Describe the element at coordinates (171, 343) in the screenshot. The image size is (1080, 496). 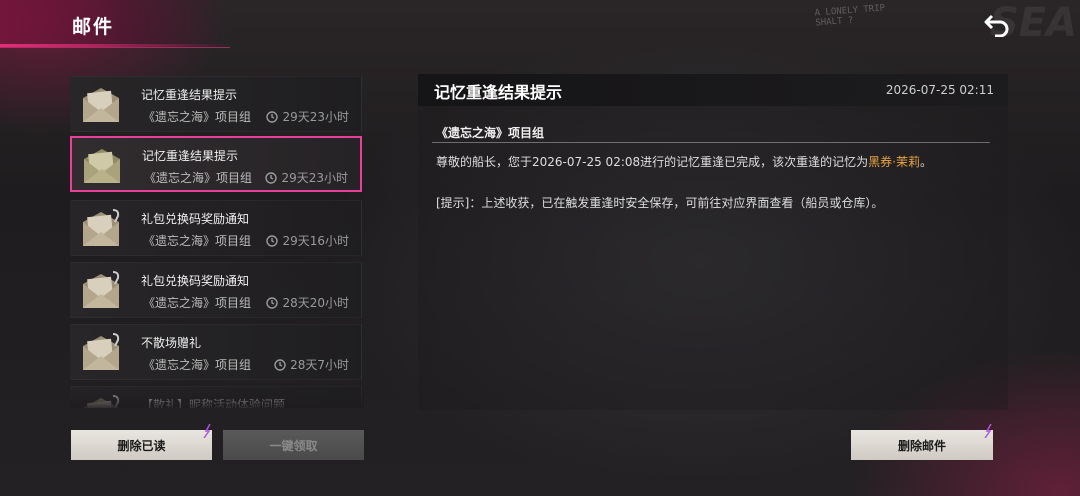
I see `mail-subject: 不散场赠礼` at that location.